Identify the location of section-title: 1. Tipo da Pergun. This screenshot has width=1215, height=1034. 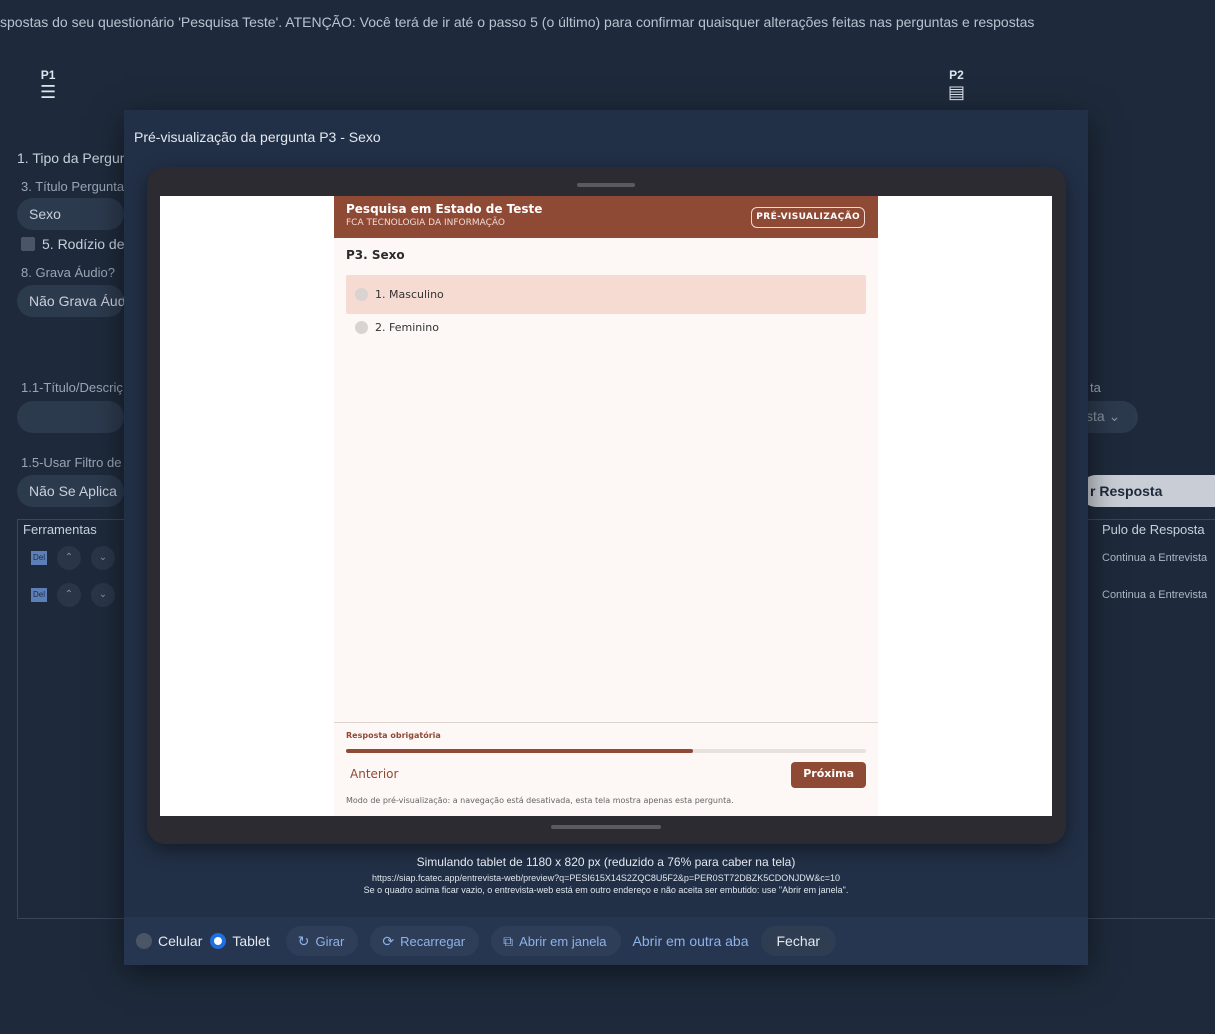
(72, 158).